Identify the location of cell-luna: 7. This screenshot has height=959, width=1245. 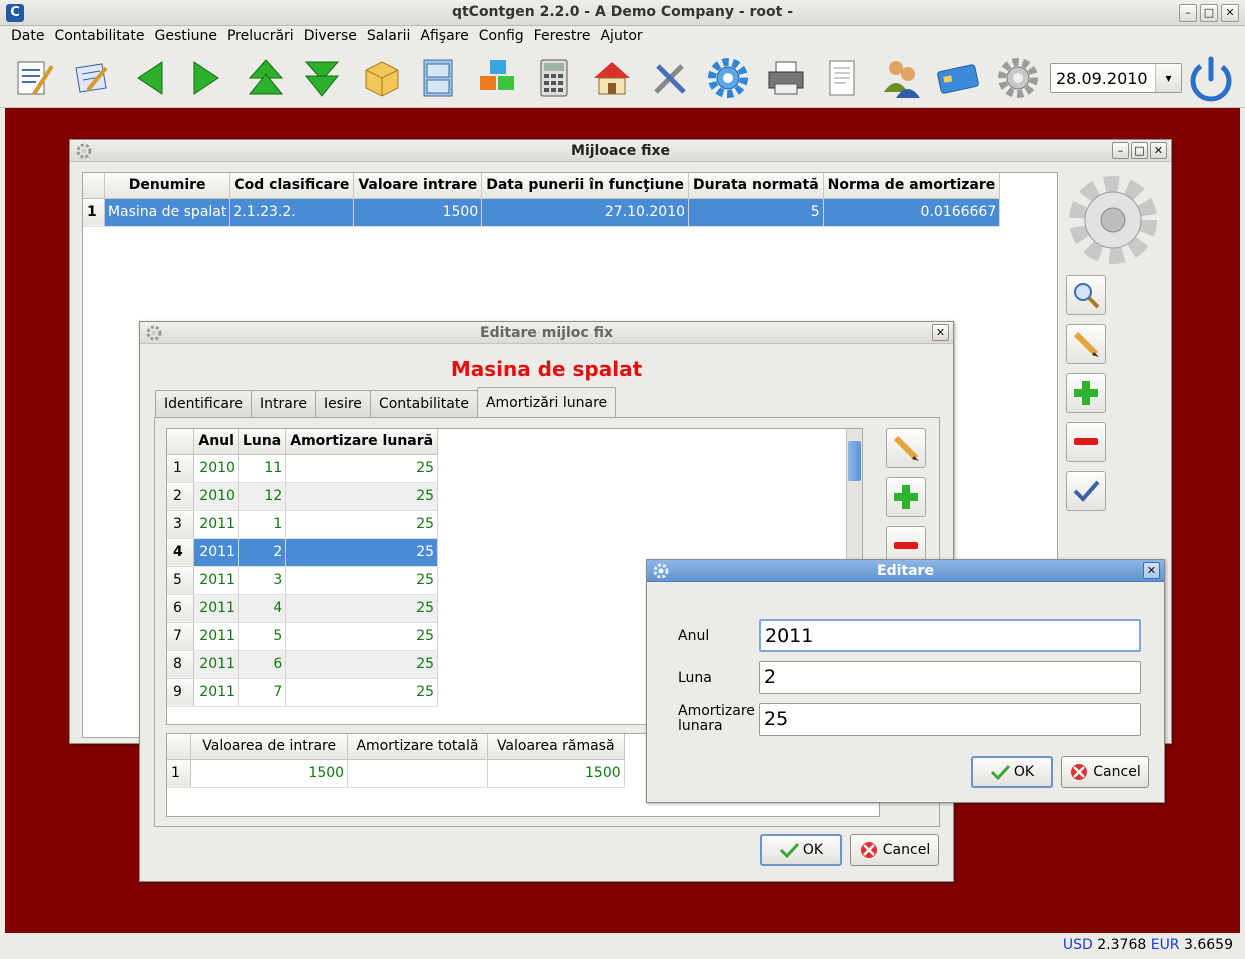
(262, 692).